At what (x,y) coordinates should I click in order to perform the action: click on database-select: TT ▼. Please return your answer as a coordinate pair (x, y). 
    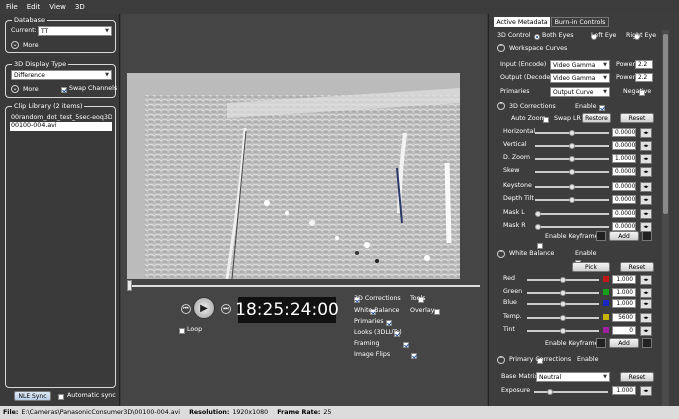
    Looking at the image, I should click on (75, 31).